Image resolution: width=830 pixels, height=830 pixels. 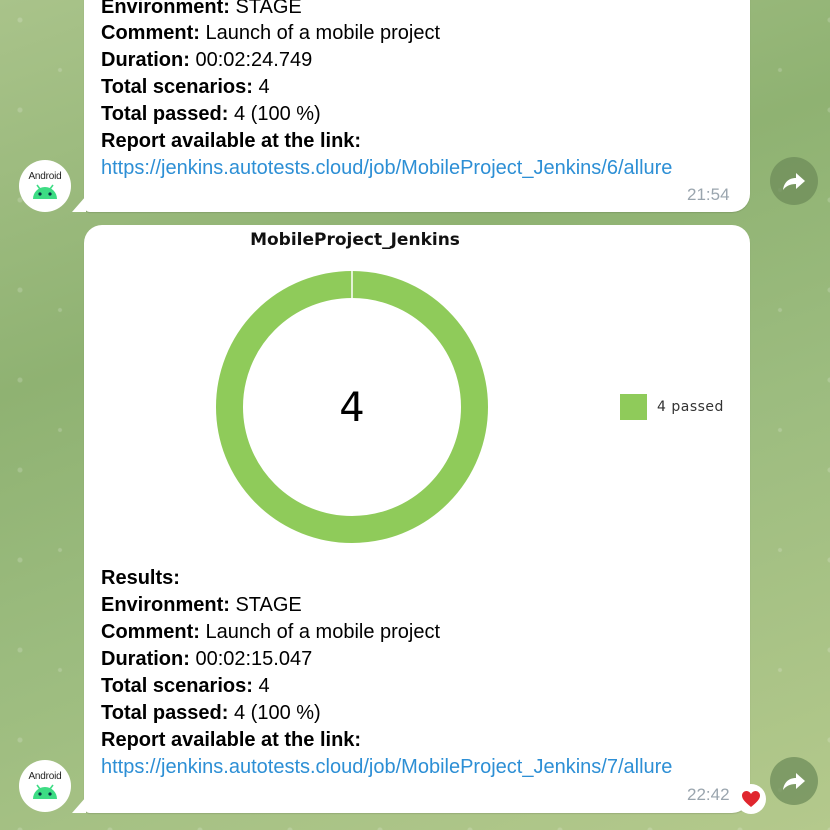 What do you see at coordinates (355, 240) in the screenshot?
I see `chart-title: MobileProject_Jenkins` at bounding box center [355, 240].